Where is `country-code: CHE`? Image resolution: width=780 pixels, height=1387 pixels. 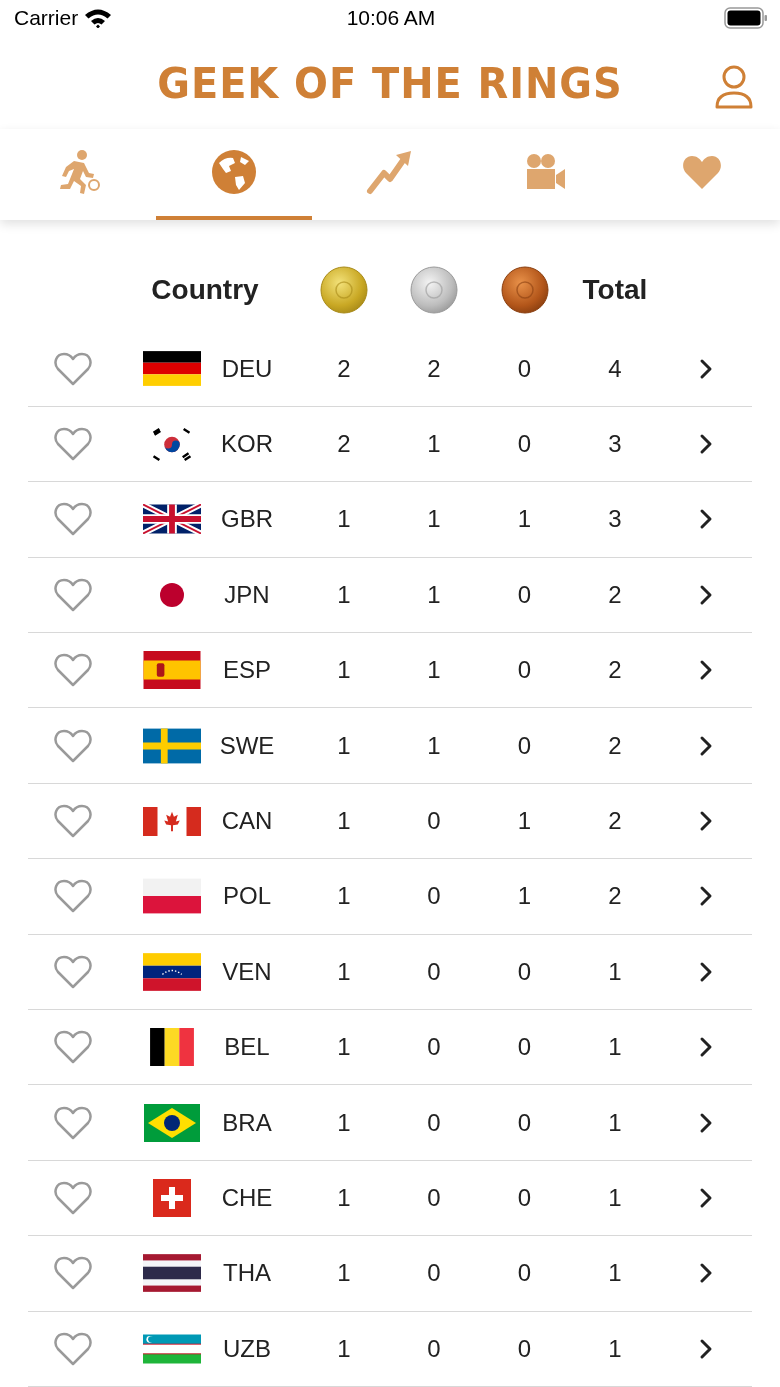 country-code: CHE is located at coordinates (247, 1198).